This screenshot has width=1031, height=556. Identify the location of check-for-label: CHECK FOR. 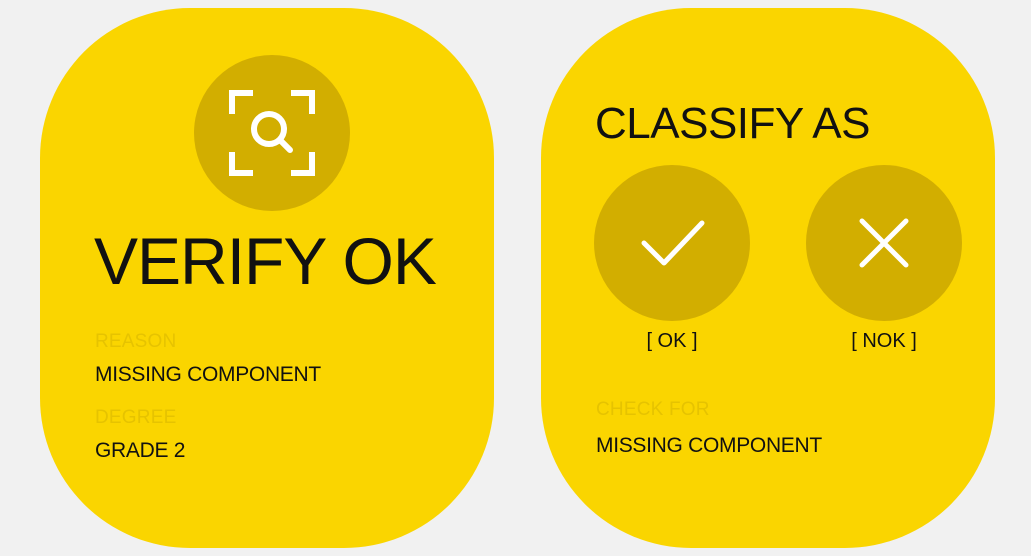
(653, 409).